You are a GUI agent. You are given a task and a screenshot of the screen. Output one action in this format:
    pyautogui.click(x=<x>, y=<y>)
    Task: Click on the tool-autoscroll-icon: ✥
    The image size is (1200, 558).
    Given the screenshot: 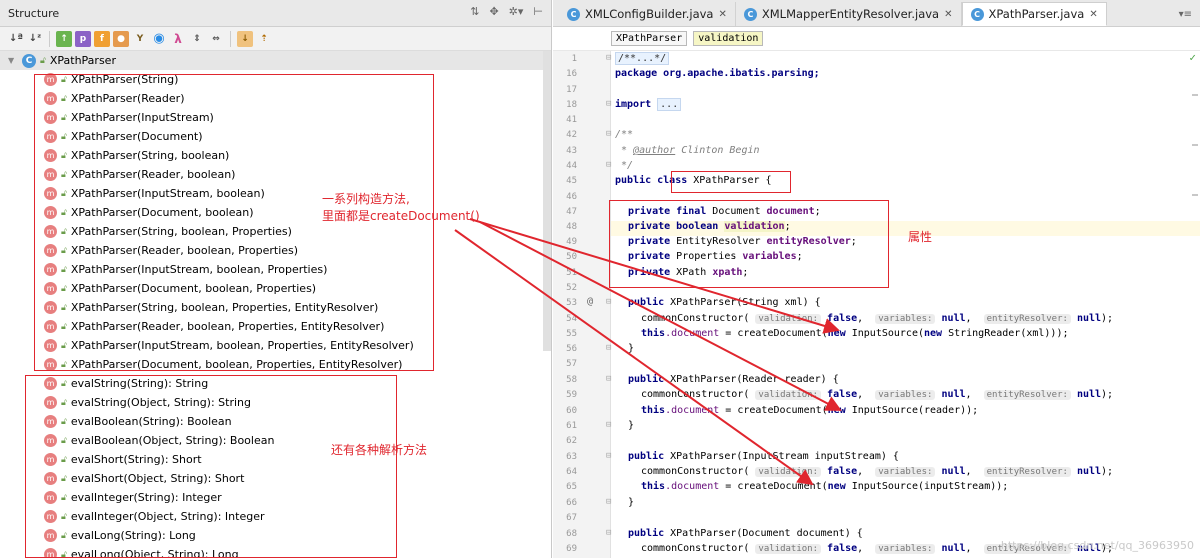 What is the action you would take?
    pyautogui.click(x=493, y=11)
    